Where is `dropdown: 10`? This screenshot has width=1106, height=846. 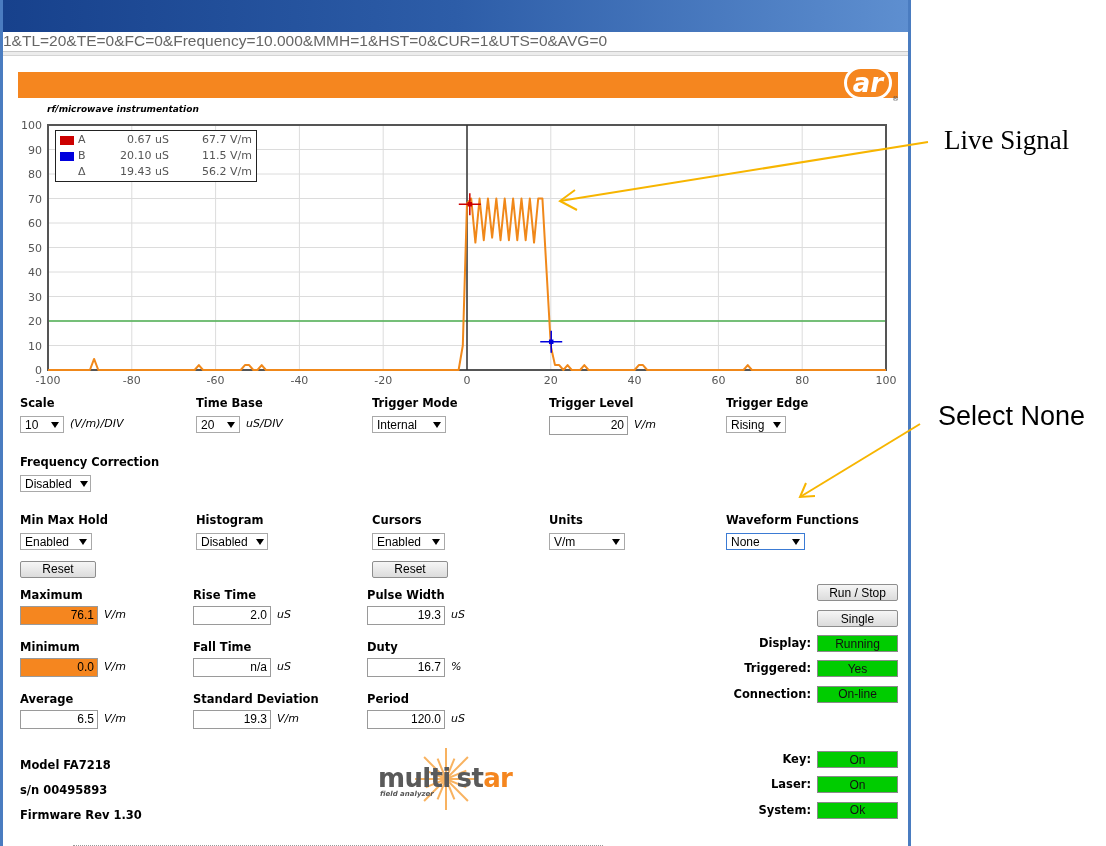 dropdown: 10 is located at coordinates (42, 424).